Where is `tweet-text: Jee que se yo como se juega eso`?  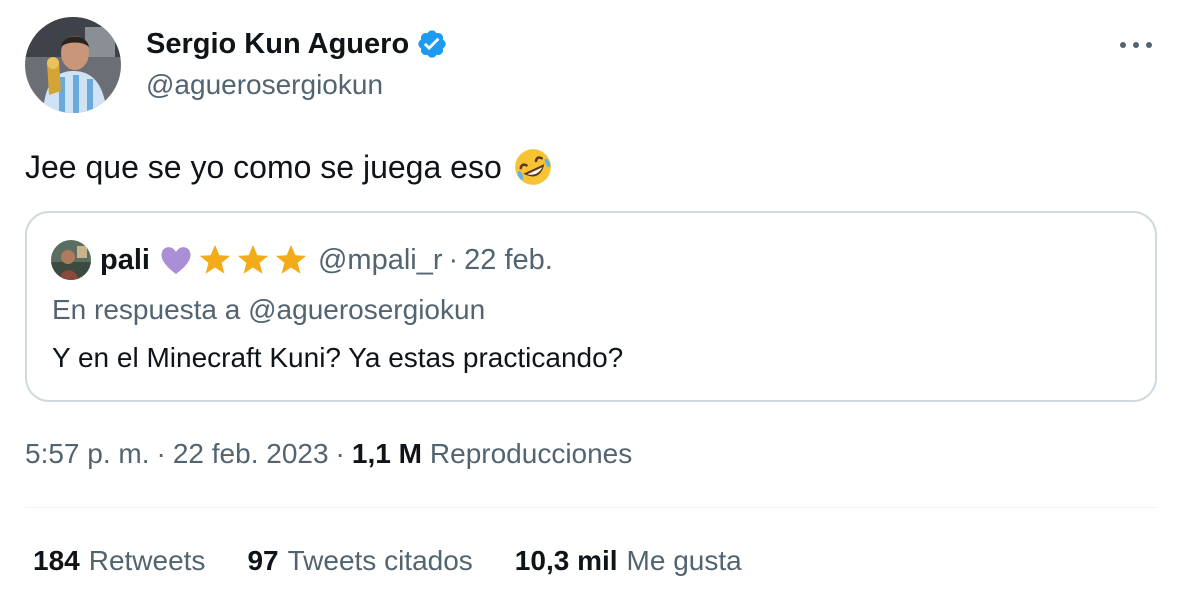 tweet-text: Jee que se yo como se juega eso is located at coordinates (263, 167).